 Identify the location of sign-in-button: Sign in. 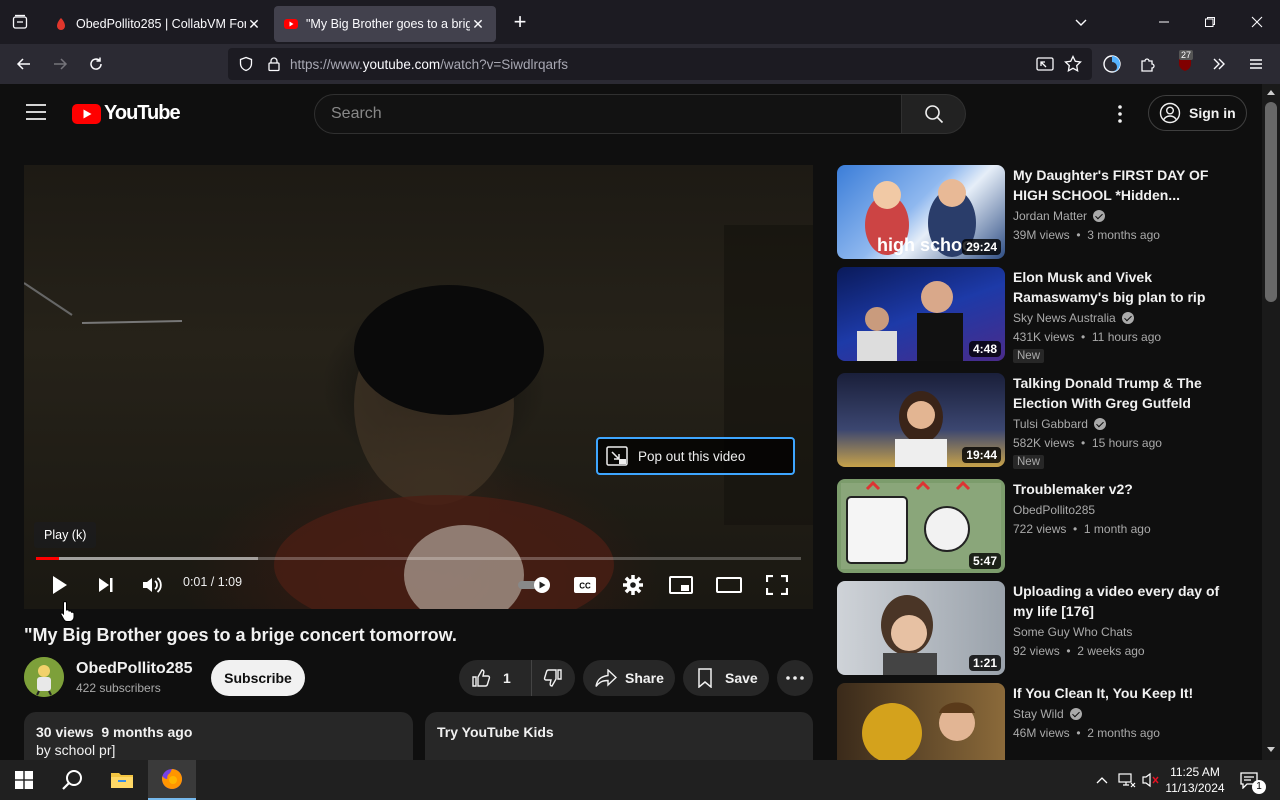
(1197, 113).